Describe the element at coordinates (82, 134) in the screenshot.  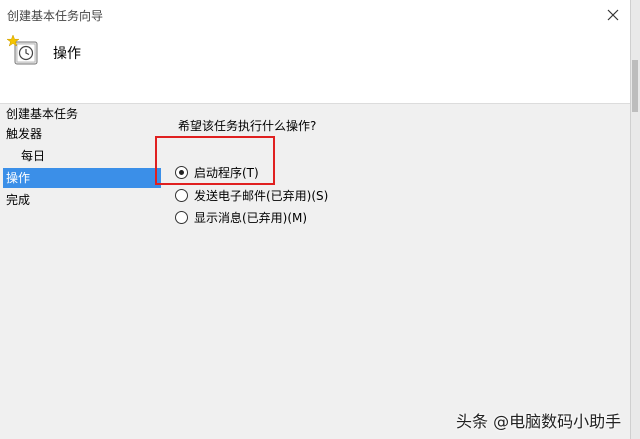
I see `step-trigger: 触发器` at that location.